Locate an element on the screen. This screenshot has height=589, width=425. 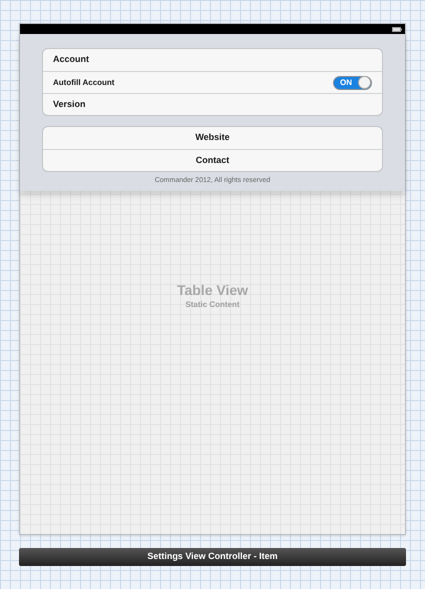
switch-text: ON is located at coordinates (346, 82).